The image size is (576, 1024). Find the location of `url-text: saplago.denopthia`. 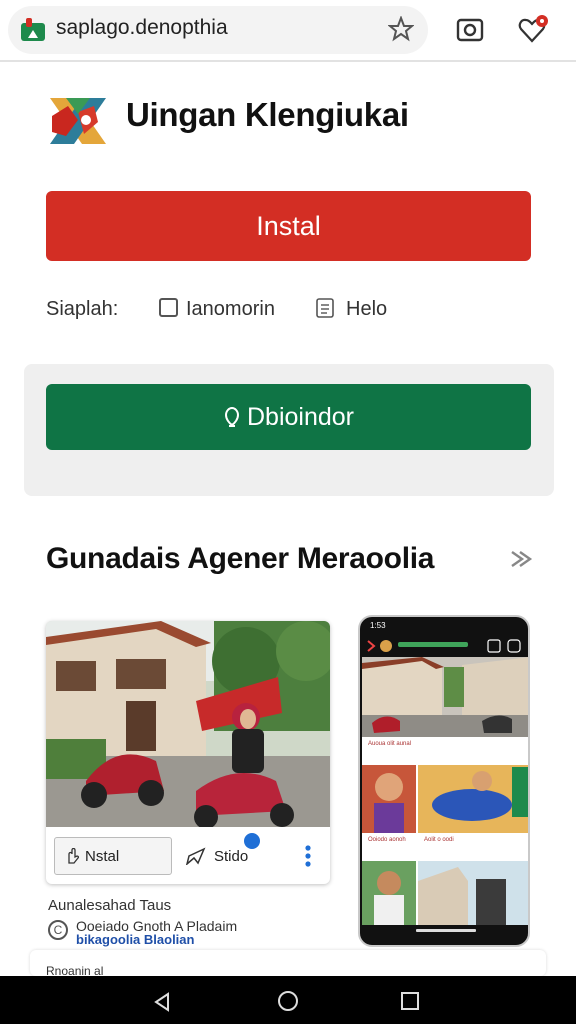

url-text: saplago.denopthia is located at coordinates (142, 28).